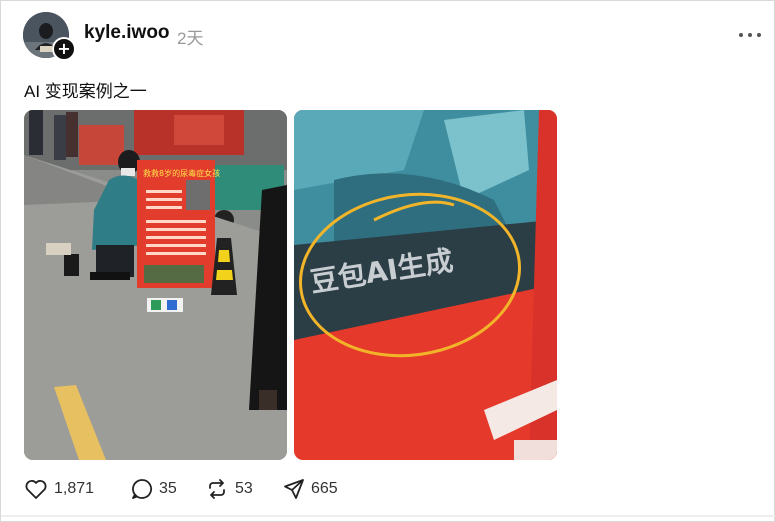 This screenshot has height=522, width=775. Describe the element at coordinates (168, 488) in the screenshot. I see `reply-count: 35` at that location.